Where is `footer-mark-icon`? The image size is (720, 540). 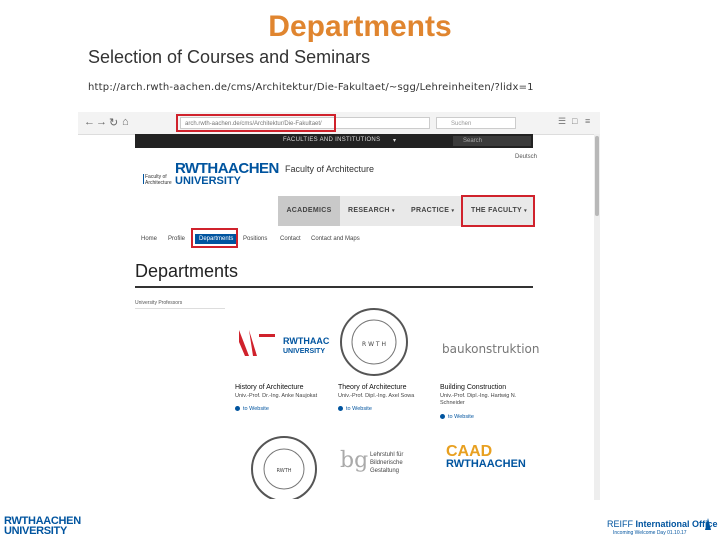 footer-mark-icon is located at coordinates (708, 524).